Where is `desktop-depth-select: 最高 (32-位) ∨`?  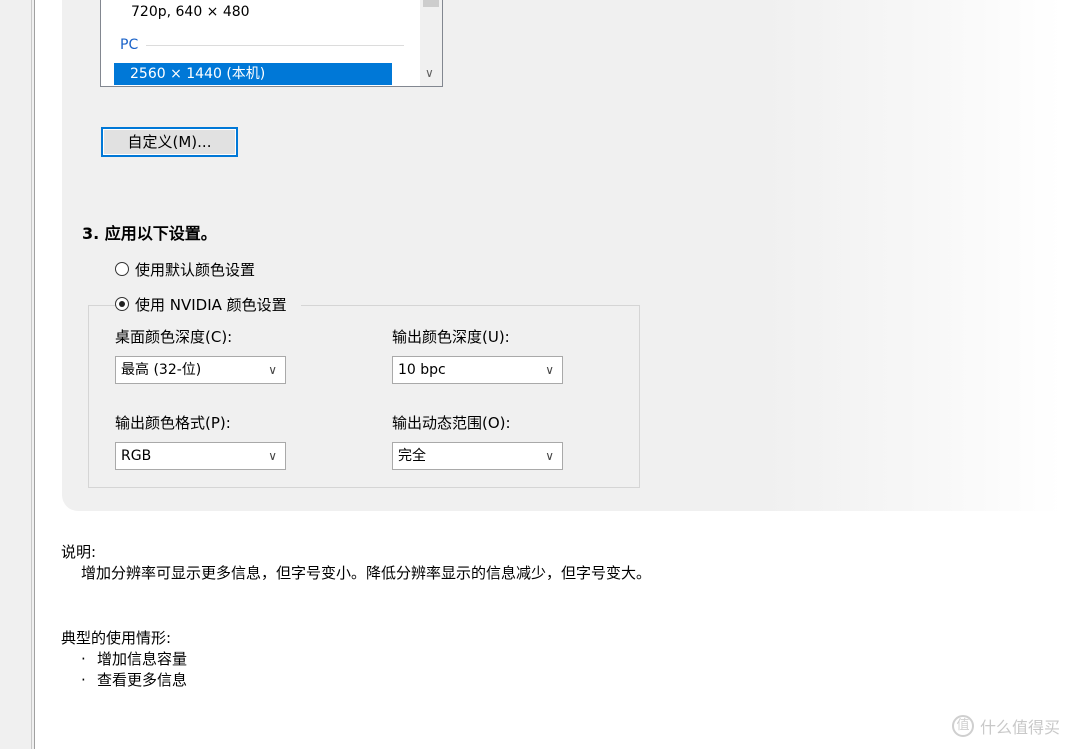
desktop-depth-select: 最高 (32-位) ∨ is located at coordinates (200, 370).